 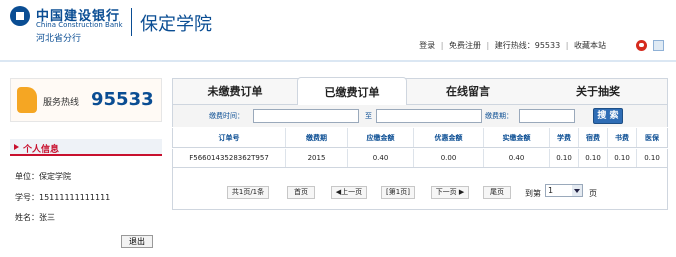 I want to click on book-fee-cell: 0.10, so click(x=622, y=158).